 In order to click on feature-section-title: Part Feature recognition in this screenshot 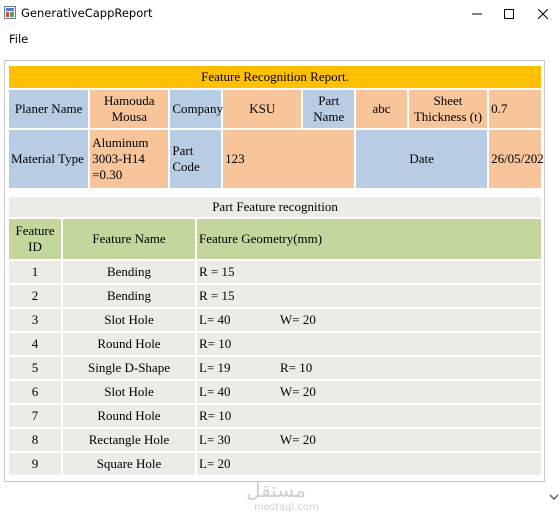, I will do `click(275, 207)`.